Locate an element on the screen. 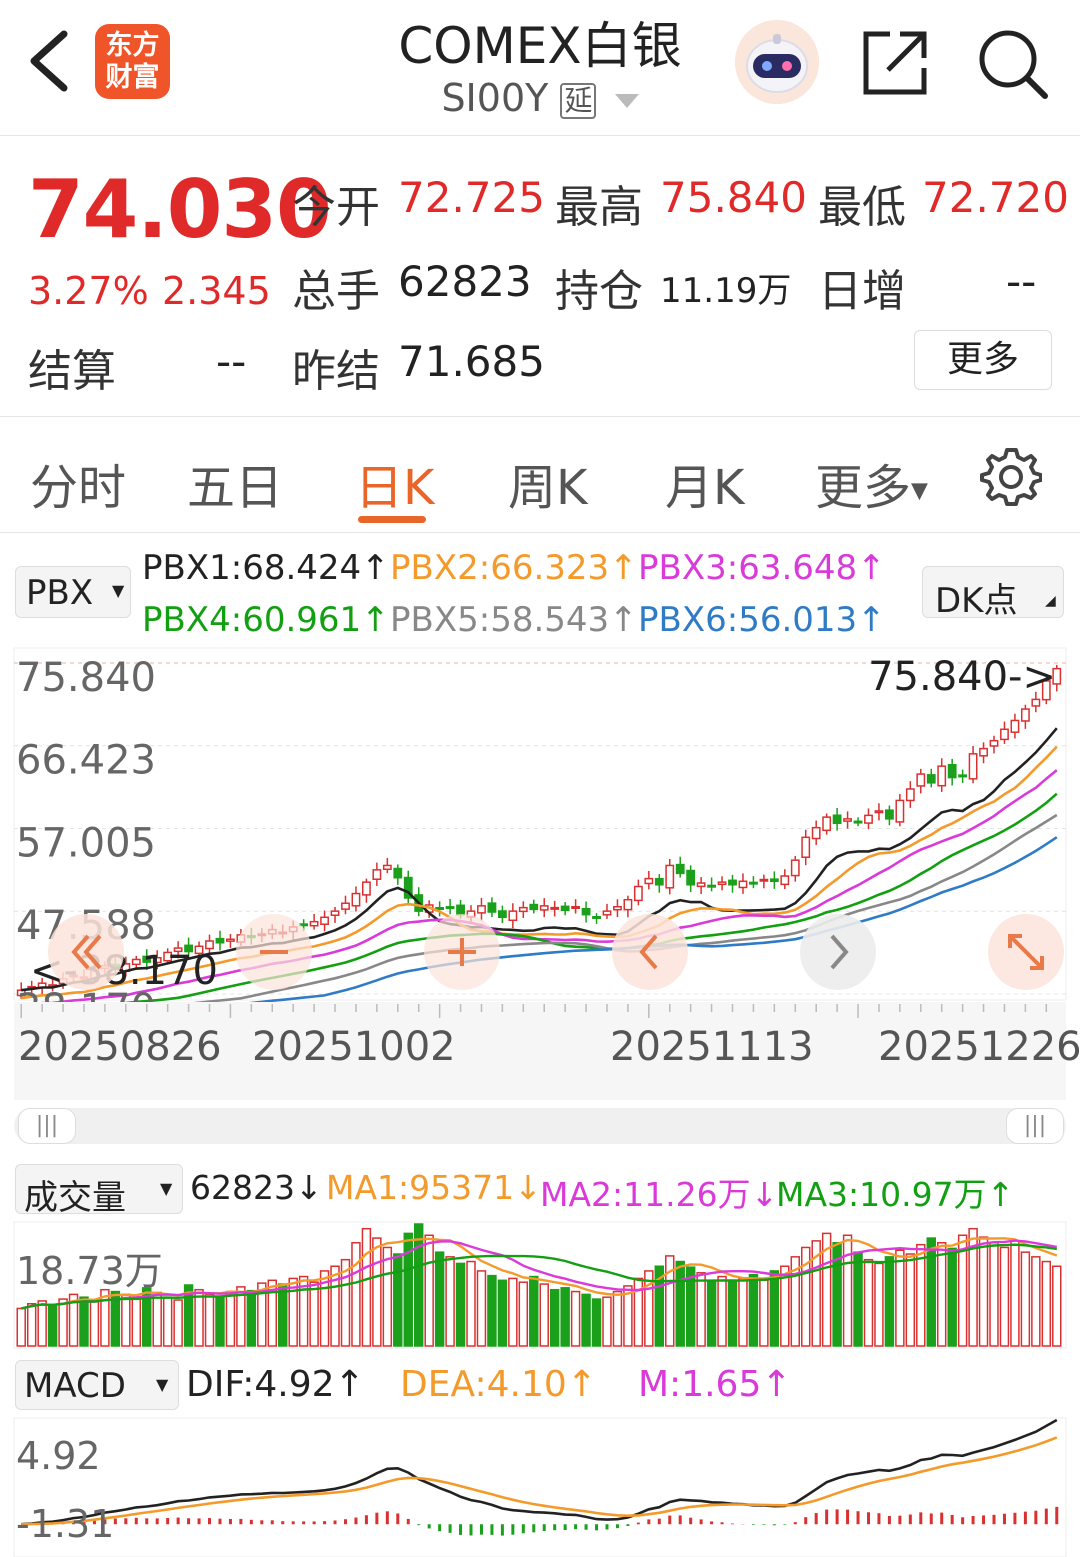 This screenshot has width=1080, height=1557. range-scrollbar: ||| ||| is located at coordinates (540, 1126).